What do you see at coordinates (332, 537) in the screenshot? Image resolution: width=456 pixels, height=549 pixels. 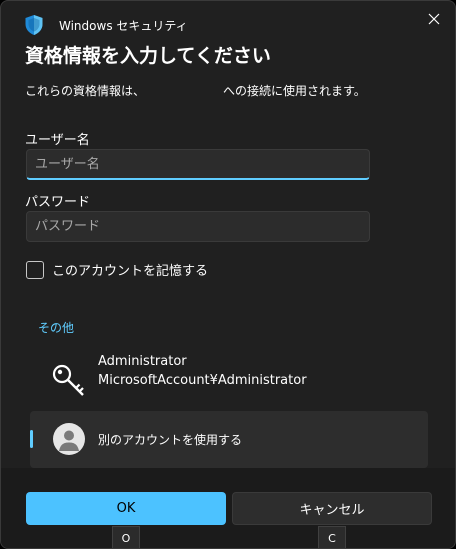 I see `cancel-keytip: C` at bounding box center [332, 537].